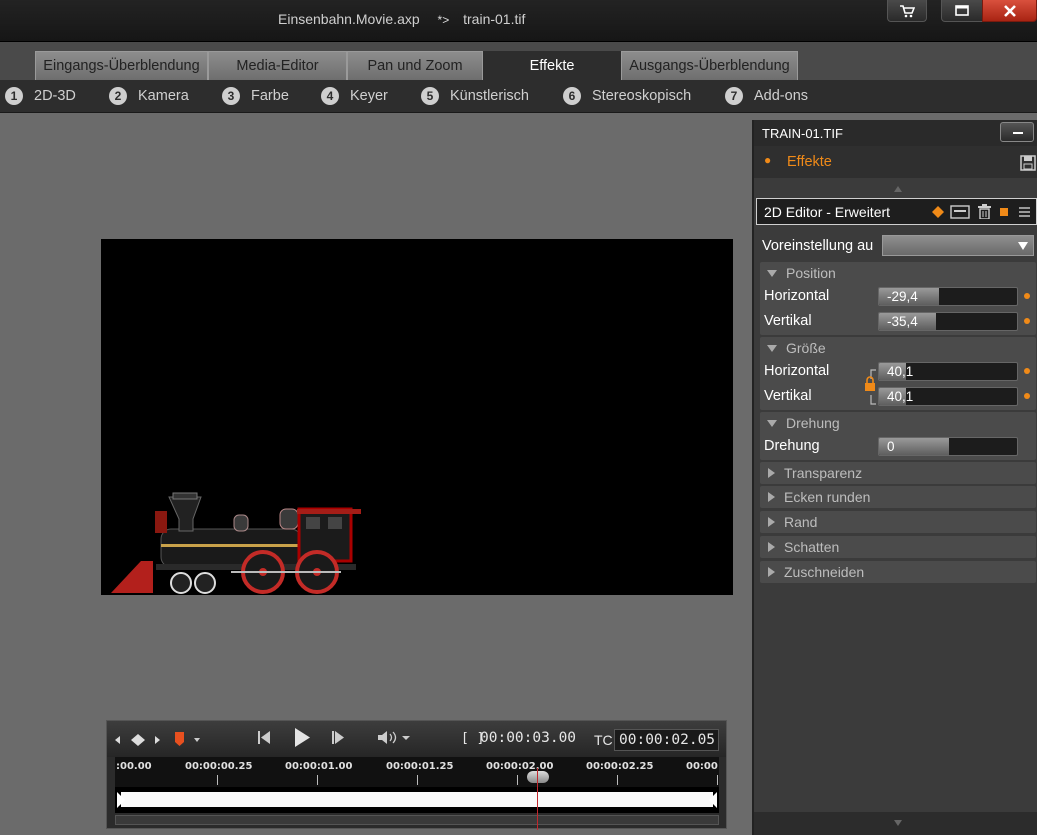  I want to click on ruler-label: :00.00, so click(134, 766).